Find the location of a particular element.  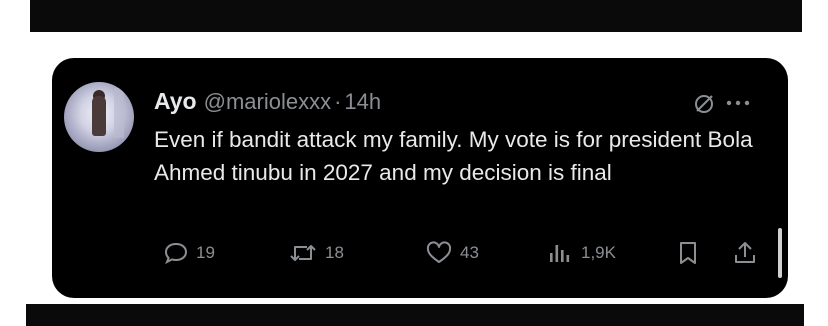

avatar-figure is located at coordinates (99, 116).